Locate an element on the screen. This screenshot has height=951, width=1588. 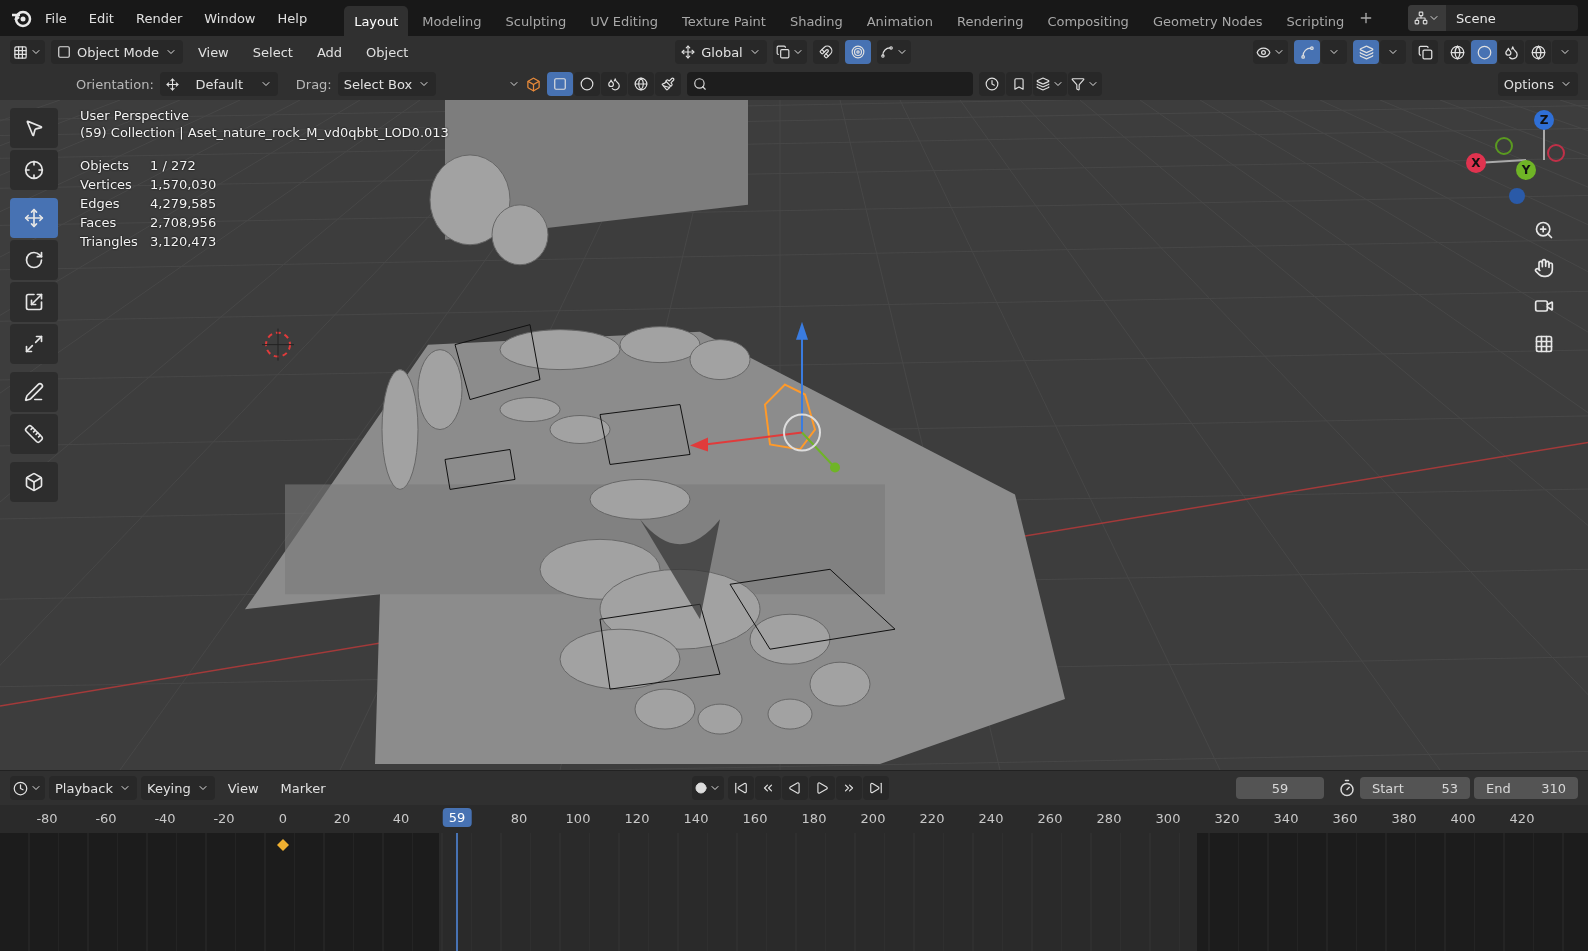
frame-tick-label: 320 is located at coordinates (1227, 818).